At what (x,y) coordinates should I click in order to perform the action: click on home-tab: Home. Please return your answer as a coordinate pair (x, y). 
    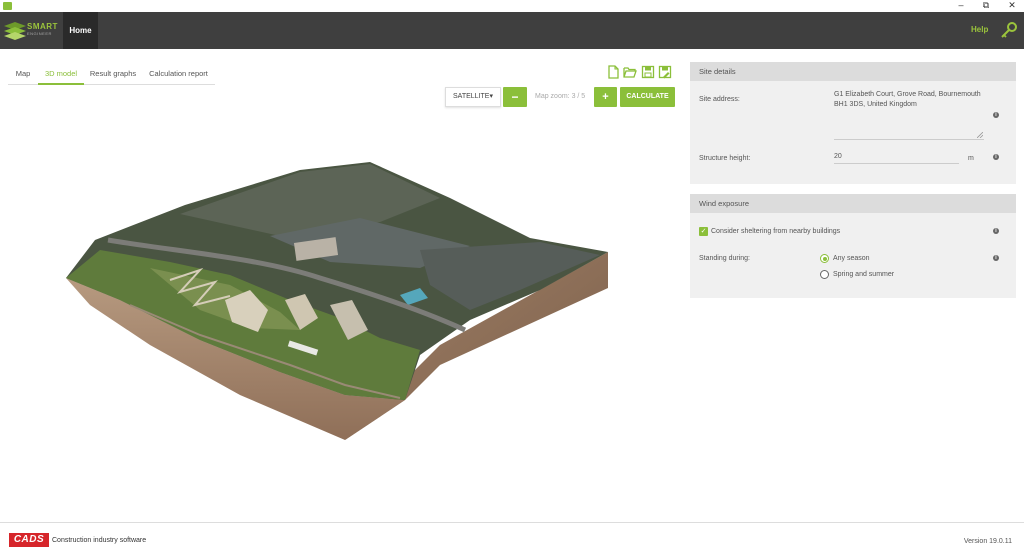
    Looking at the image, I should click on (80, 30).